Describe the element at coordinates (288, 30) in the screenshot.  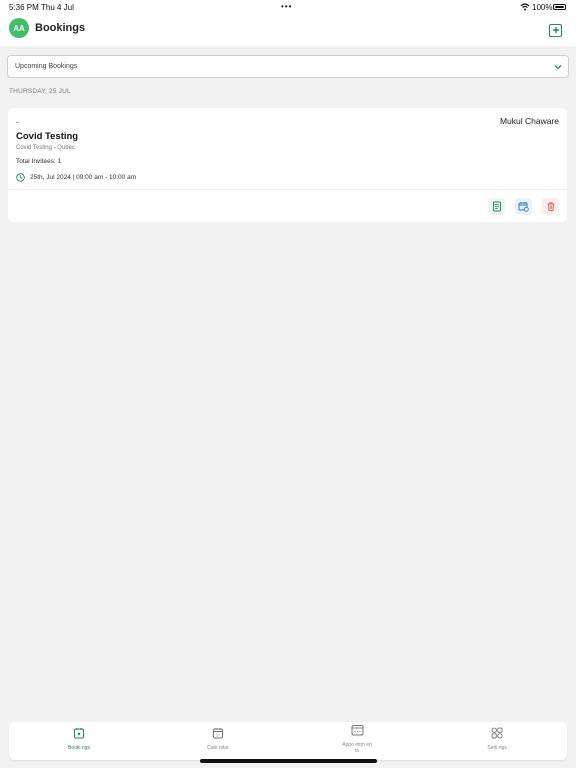
I see `app-header: AA Bookings` at that location.